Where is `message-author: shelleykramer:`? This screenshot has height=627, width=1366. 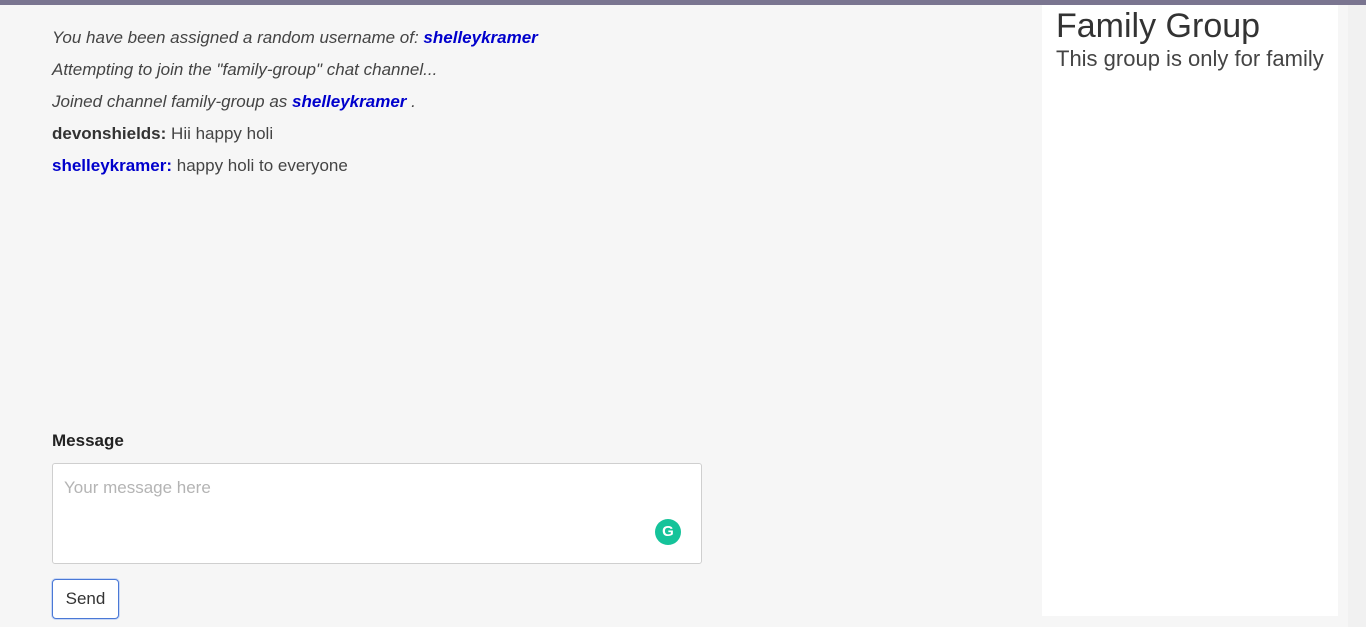
message-author: shelleykramer: is located at coordinates (112, 165).